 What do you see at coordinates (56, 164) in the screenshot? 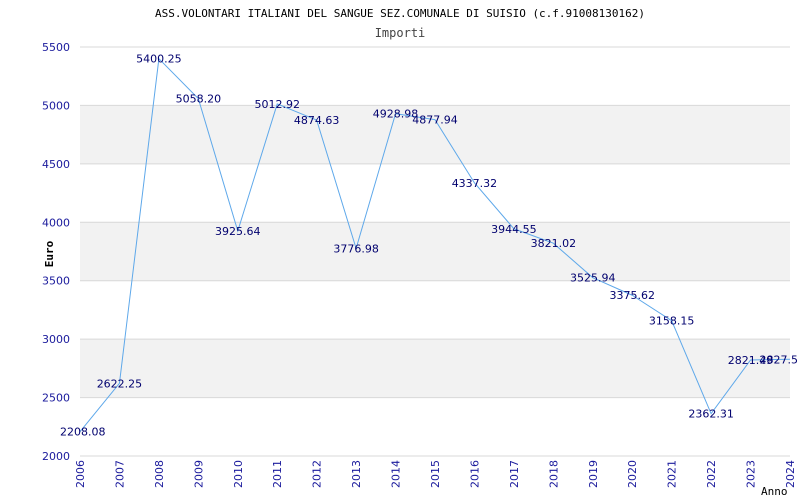
I see `y-tick-label: 4500` at bounding box center [56, 164].